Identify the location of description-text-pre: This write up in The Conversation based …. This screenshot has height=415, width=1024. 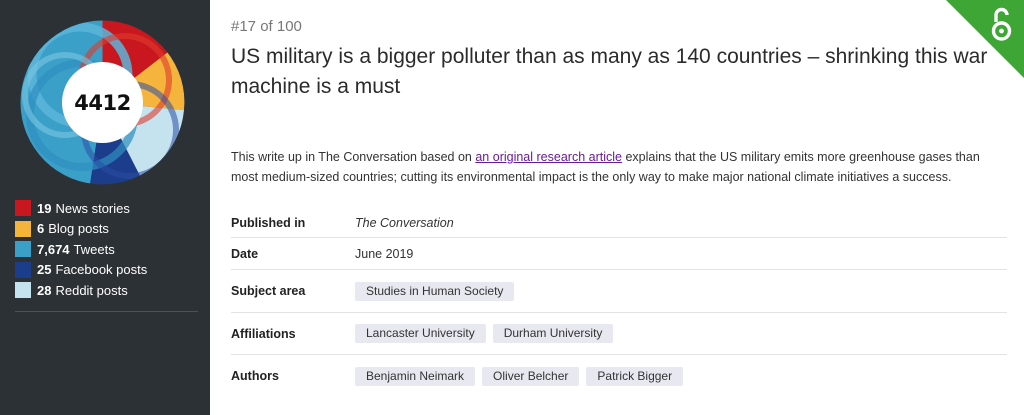
(353, 157).